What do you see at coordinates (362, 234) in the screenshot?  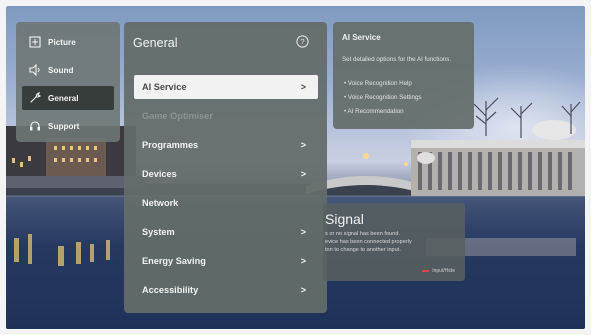 I see `no-signal-text: s or no signal has been found.` at bounding box center [362, 234].